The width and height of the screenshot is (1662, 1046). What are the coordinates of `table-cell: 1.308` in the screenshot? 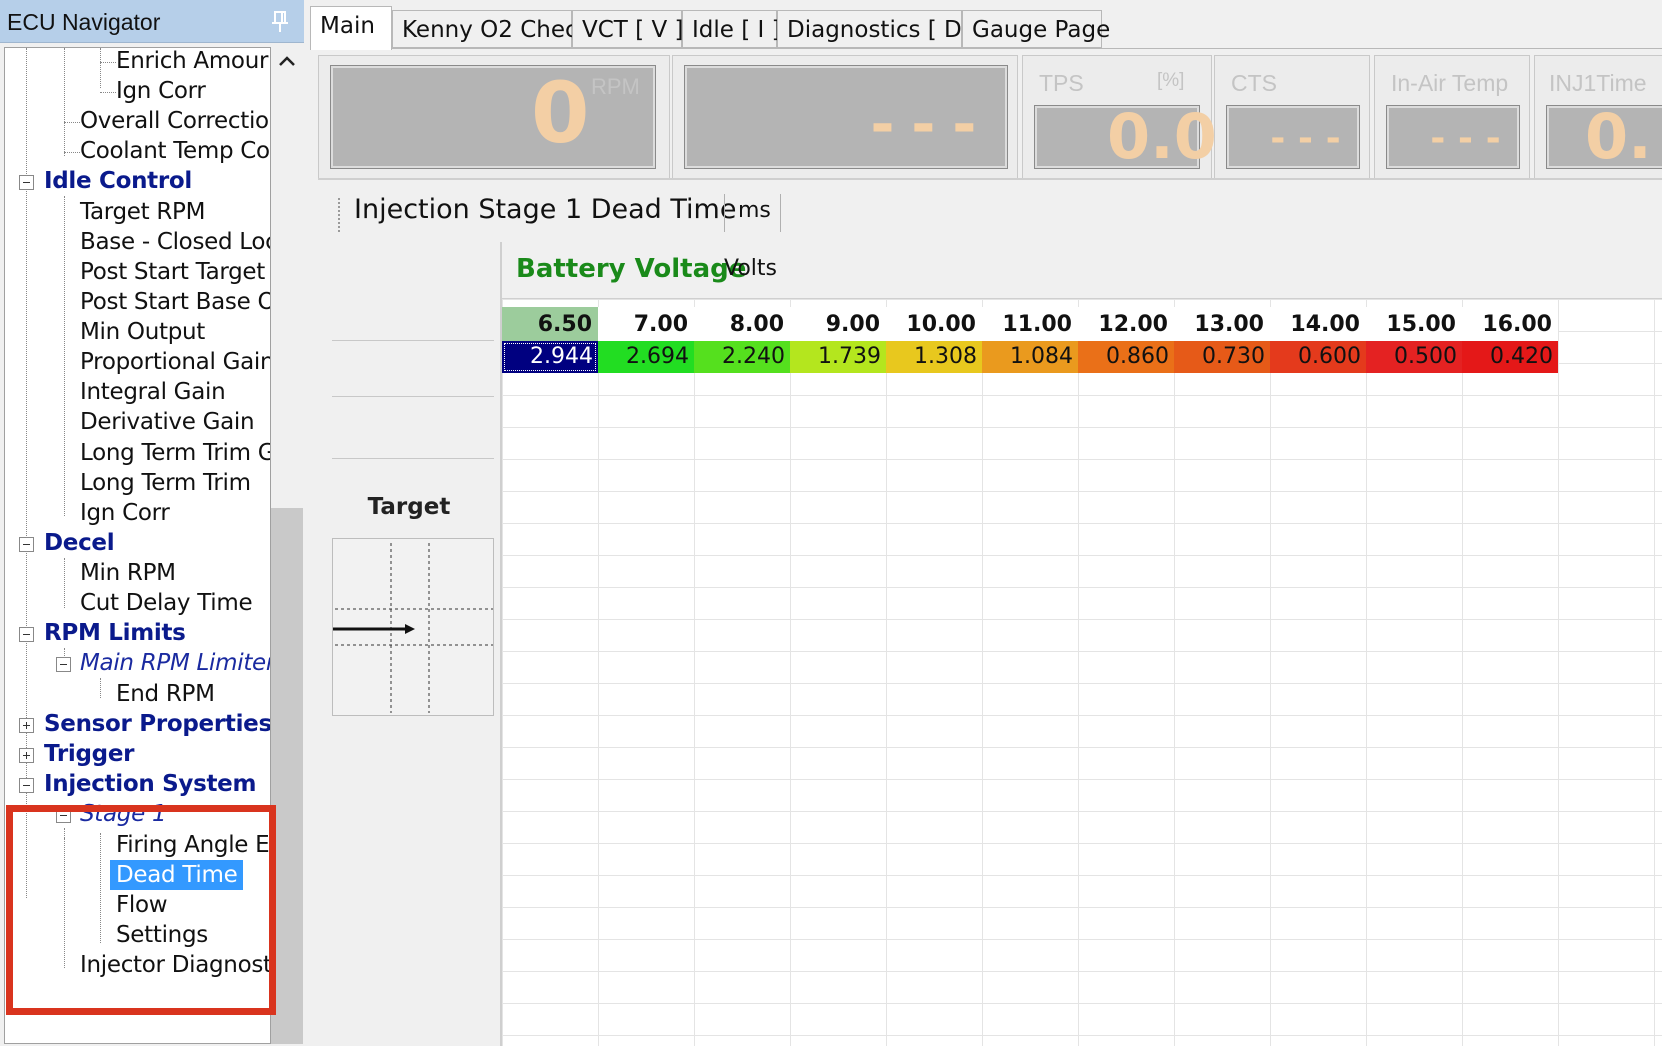 It's located at (934, 357).